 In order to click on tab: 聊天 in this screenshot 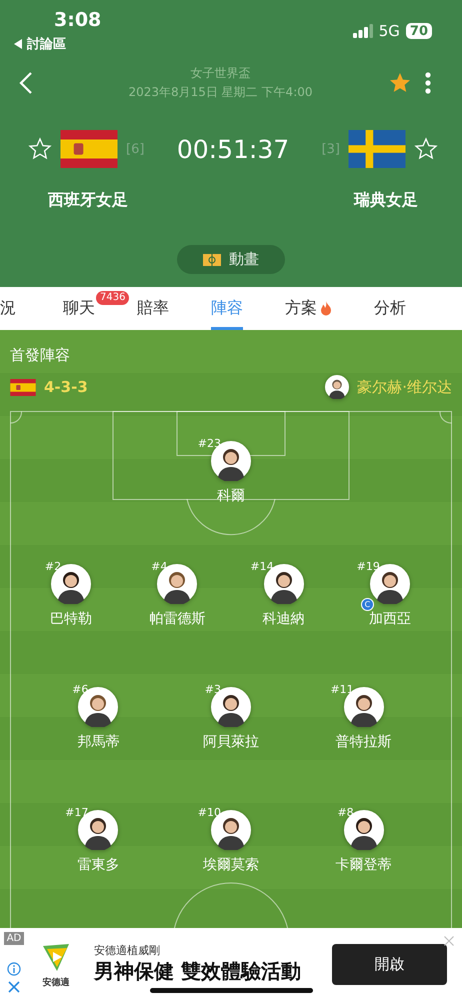, I will do `click(79, 308)`.